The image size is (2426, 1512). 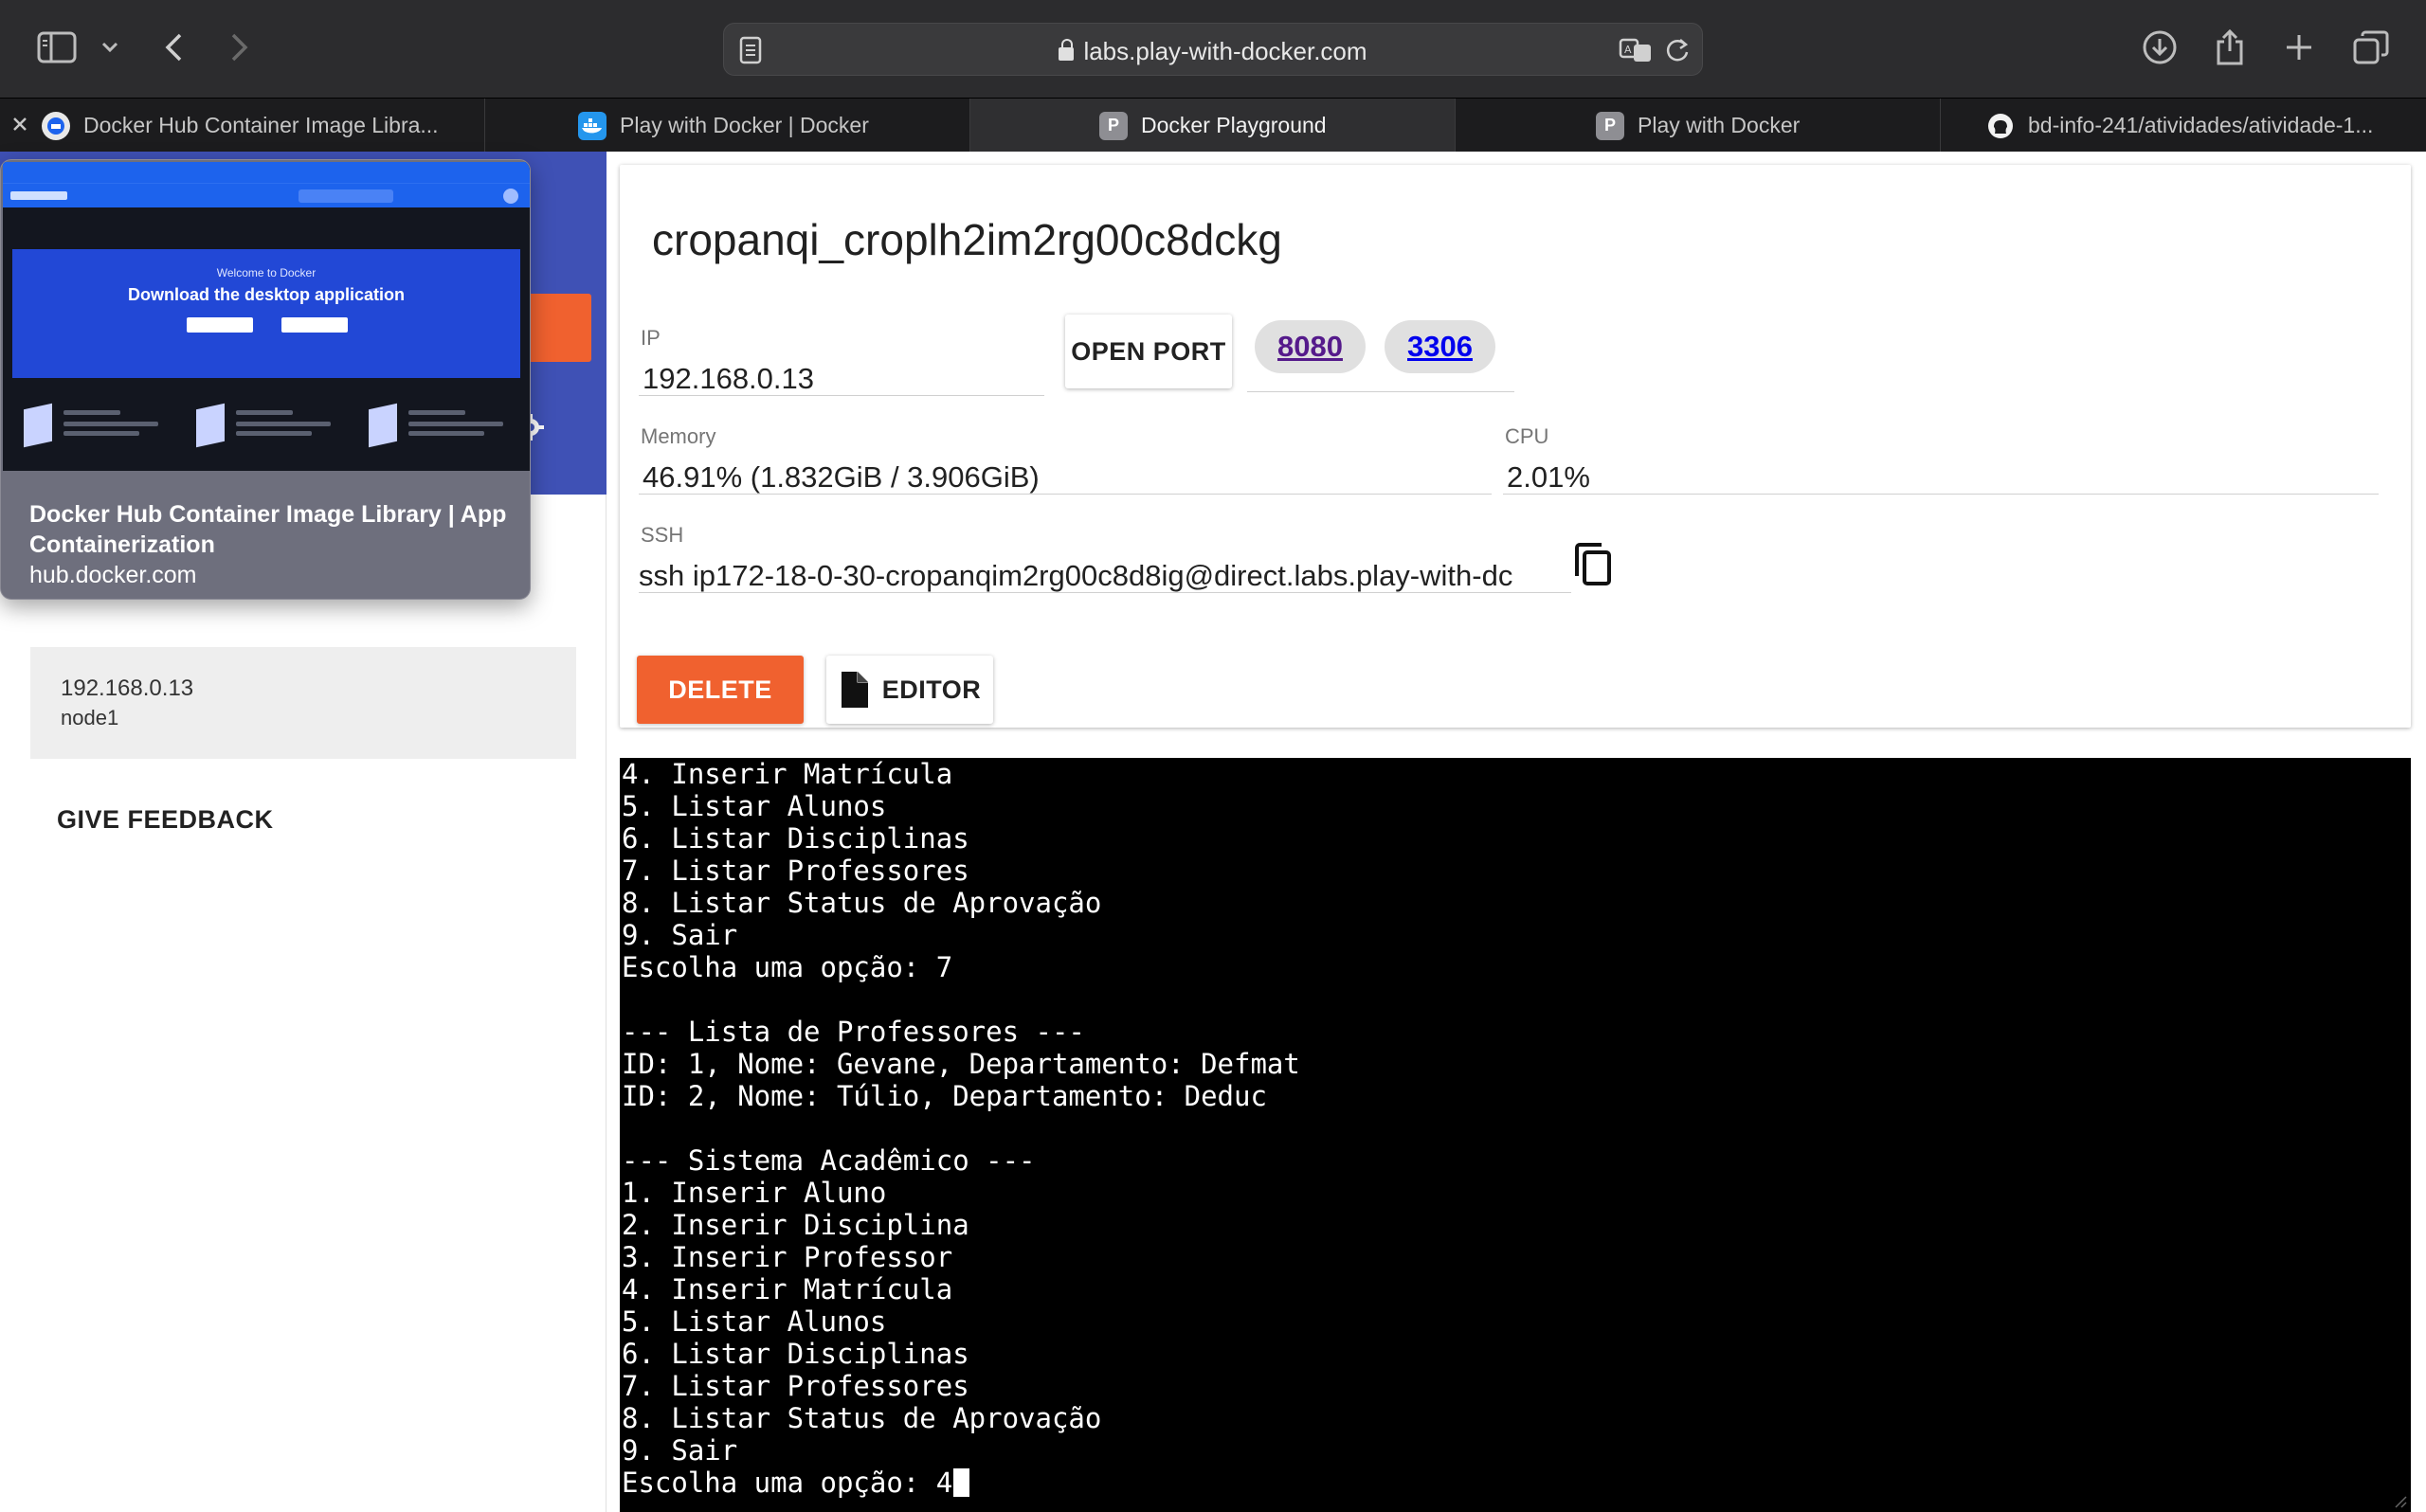 I want to click on terminal-prompt-text: Escolha uma opção: 4, so click(x=787, y=1483).